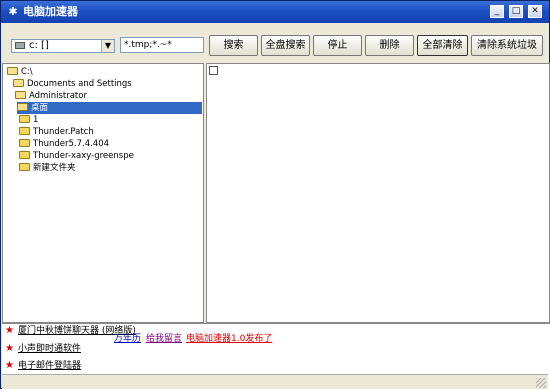  I want to click on tree-item: Administrator, so click(51, 96).